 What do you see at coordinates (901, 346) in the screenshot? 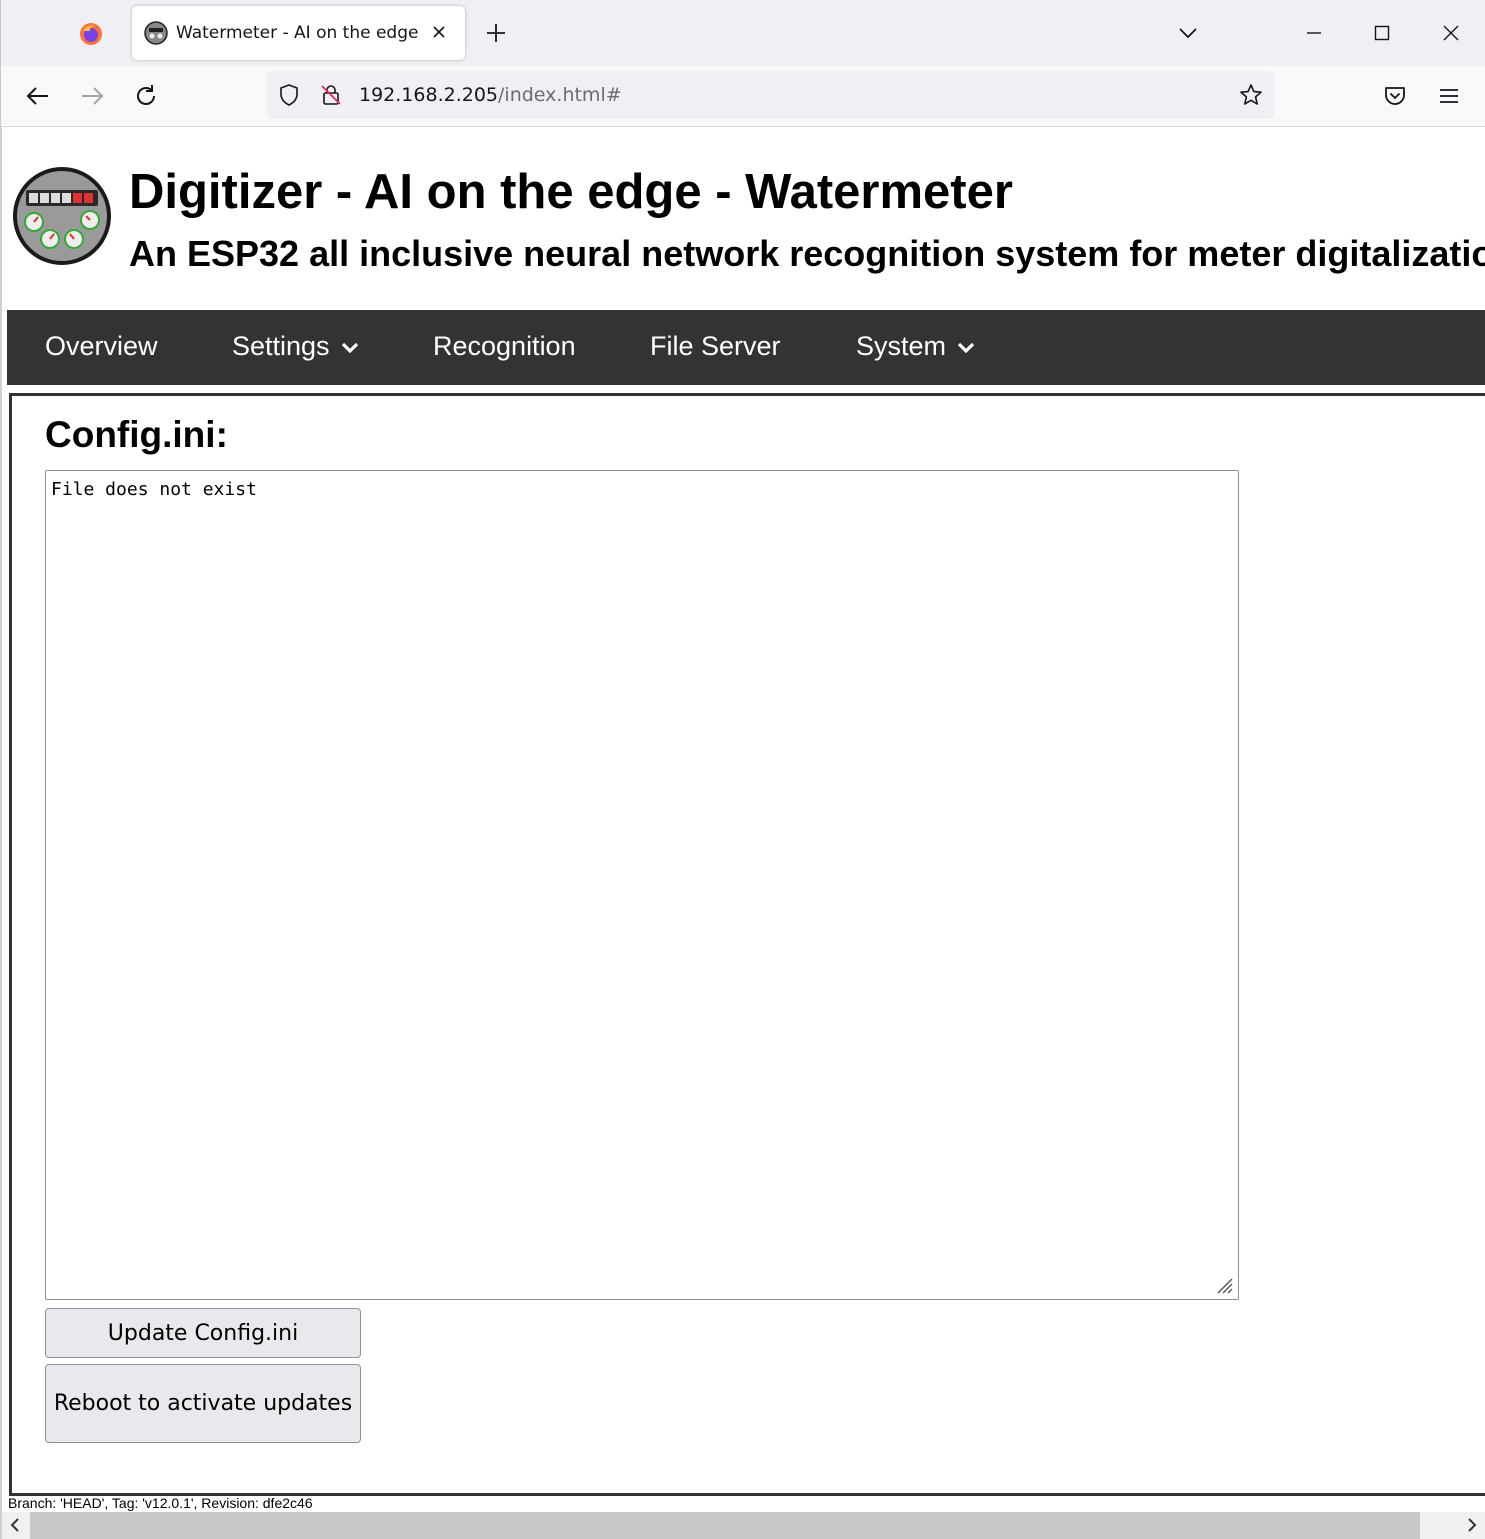
I see `nav-system-label: System` at bounding box center [901, 346].